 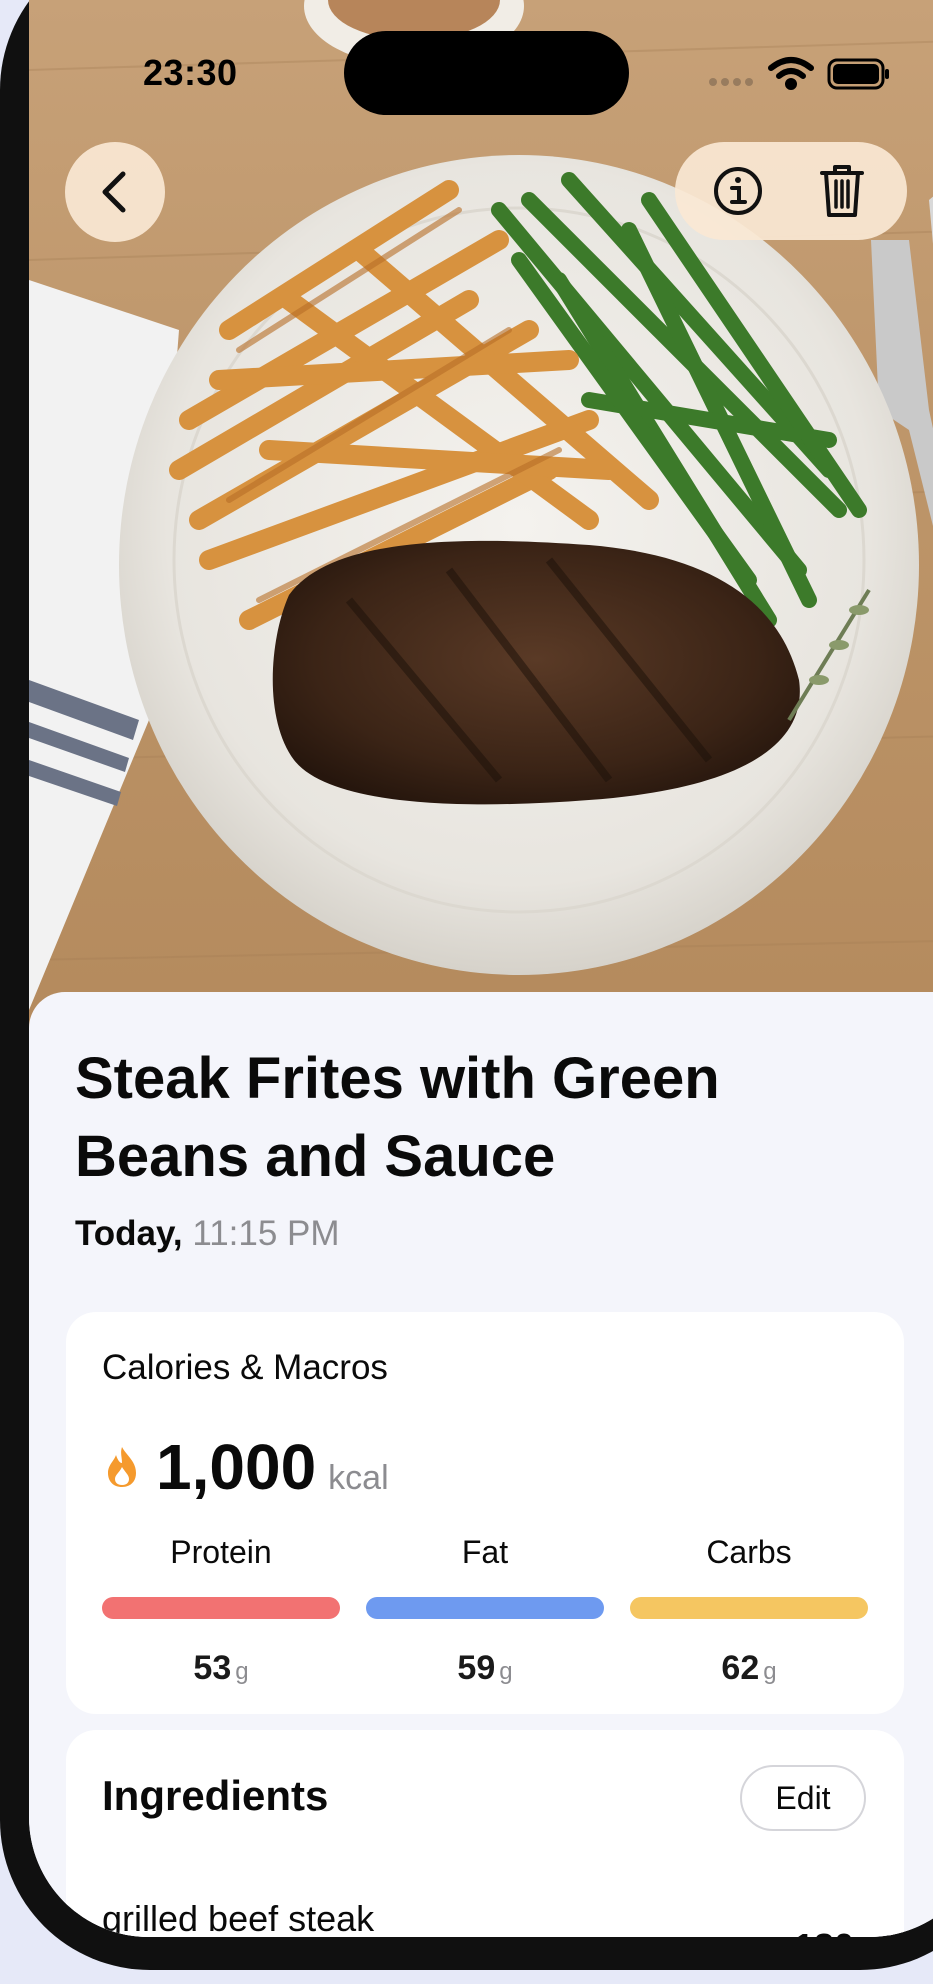 What do you see at coordinates (749, 1608) in the screenshot?
I see `carbs-bar` at bounding box center [749, 1608].